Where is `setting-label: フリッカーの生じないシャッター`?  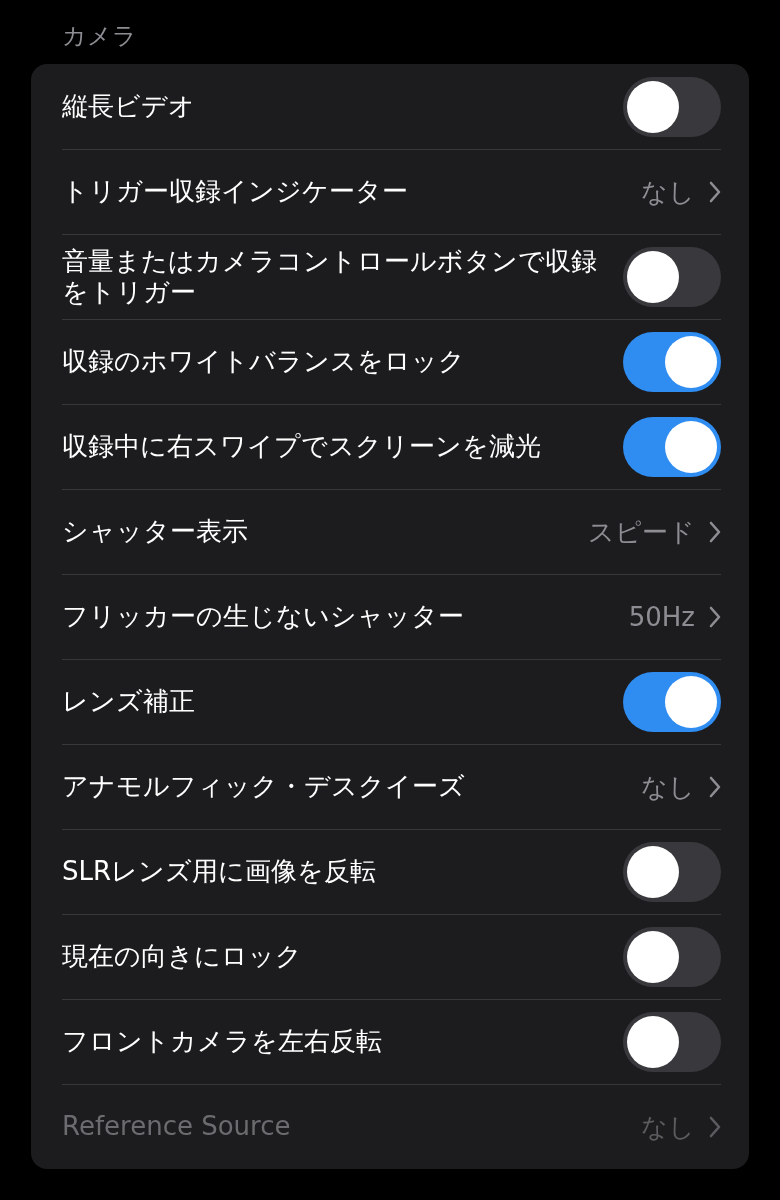 setting-label: フリッカーの生じないシャッター is located at coordinates (263, 617).